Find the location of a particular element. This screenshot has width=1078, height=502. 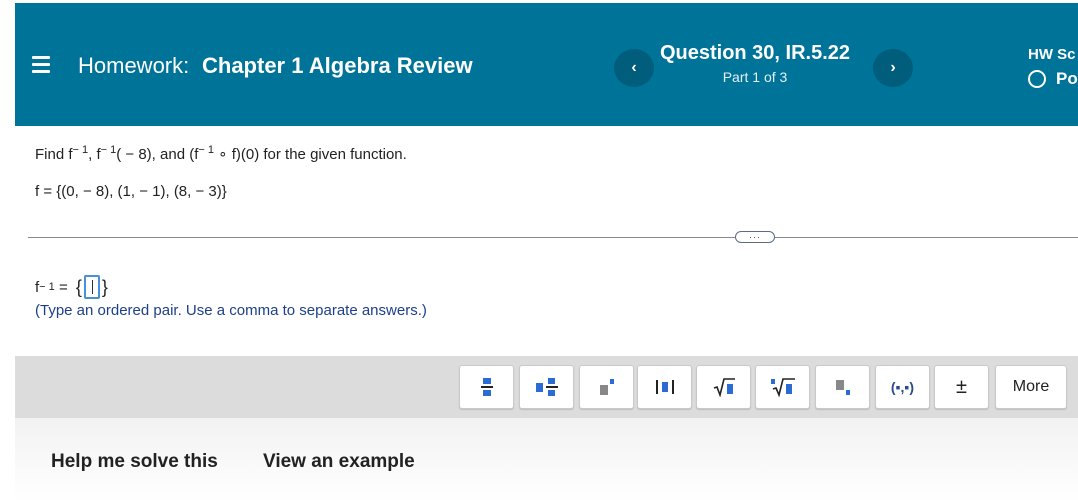

chevron-right-icon: › is located at coordinates (893, 67).